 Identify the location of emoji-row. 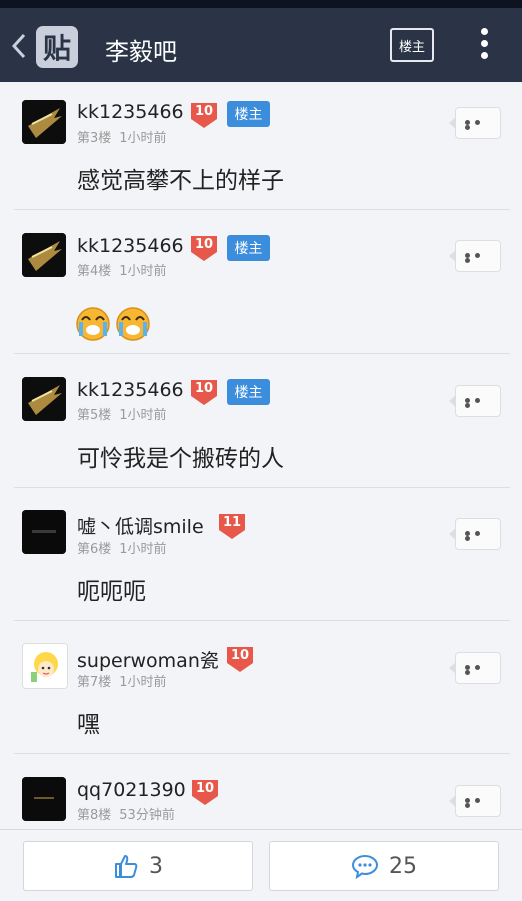
(115, 324).